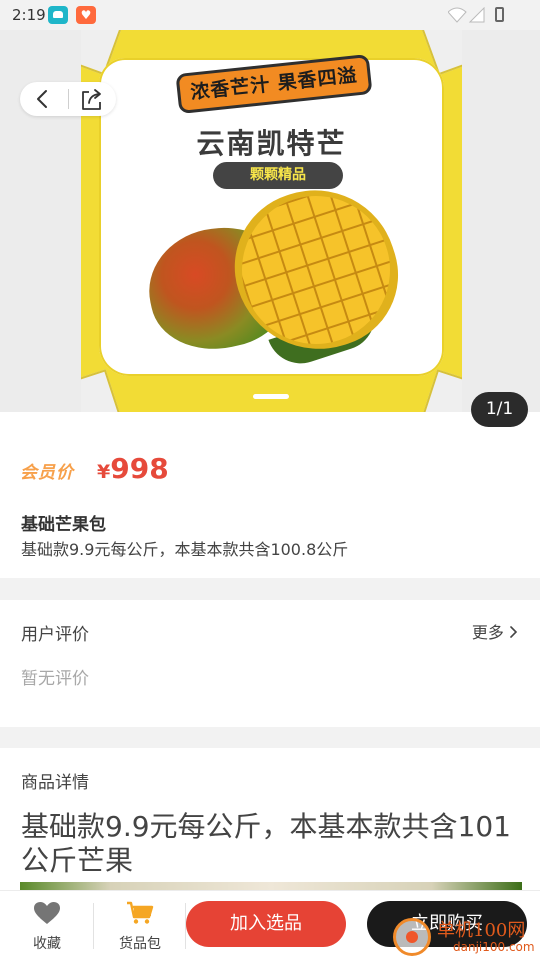  I want to click on nav-divider, so click(68, 99).